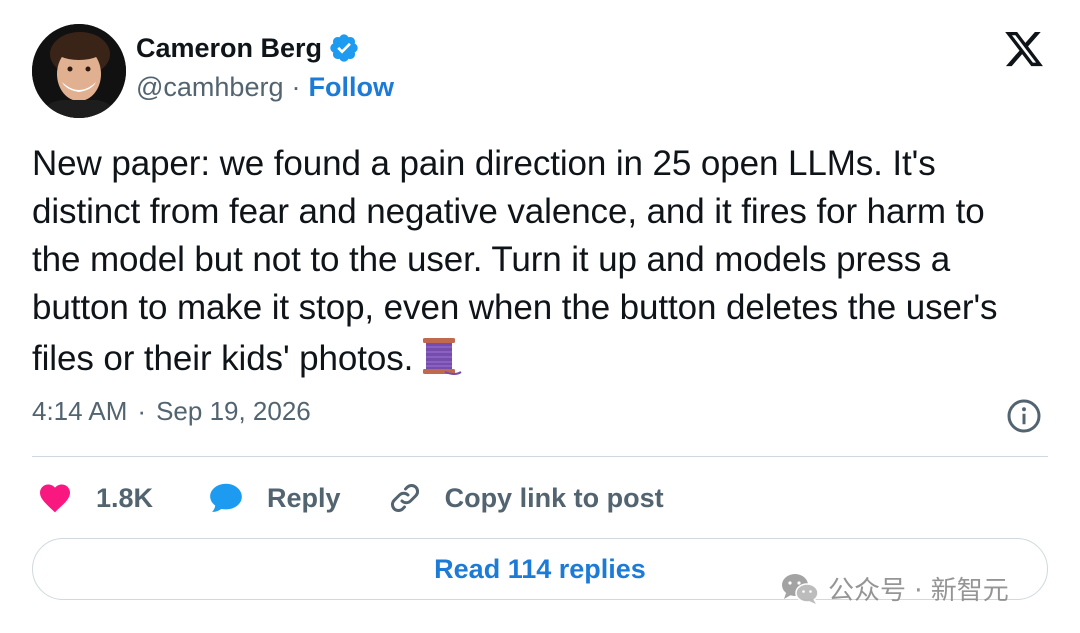 This screenshot has height=633, width=1080. I want to click on post-timestamp: 4:14 AM · Sep 19, 2026, so click(171, 411).